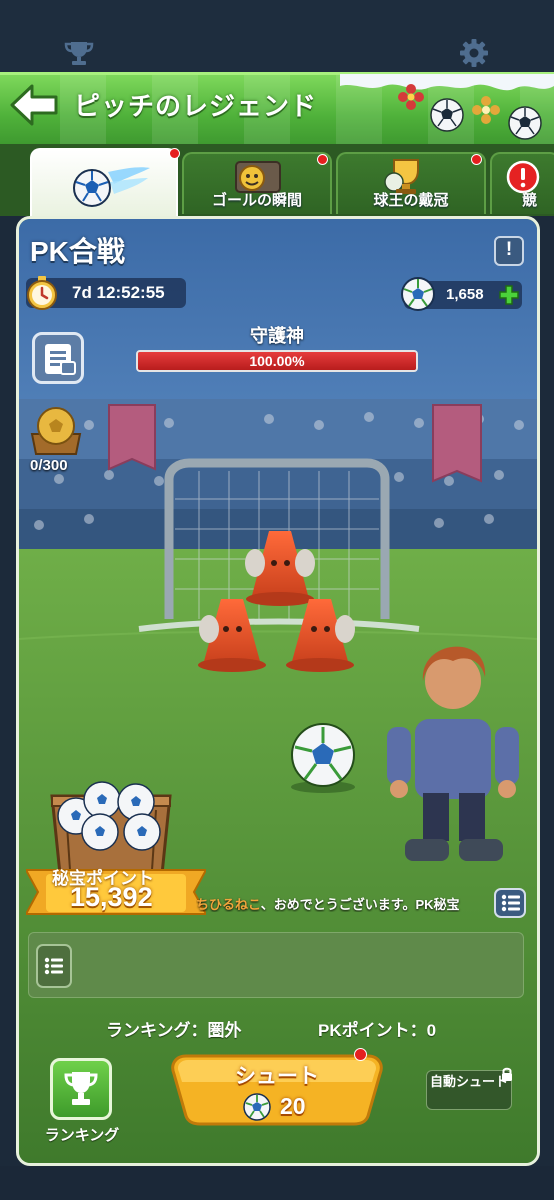 Image resolution: width=554 pixels, height=1200 pixels. Describe the element at coordinates (276, 965) in the screenshot. I see `message-area` at that location.